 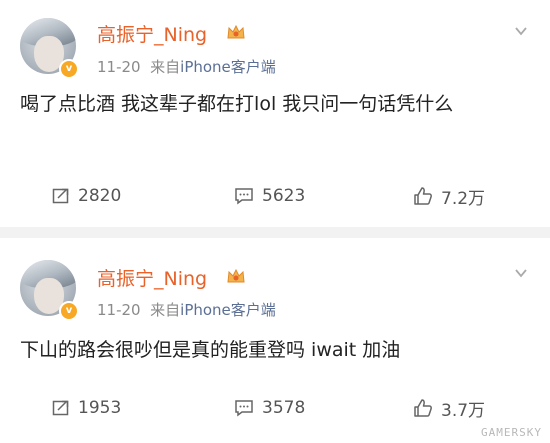 What do you see at coordinates (237, 104) in the screenshot?
I see `post-content: 喝了点比酒 我这辈子都在打lol 我只问一句话凭什么` at bounding box center [237, 104].